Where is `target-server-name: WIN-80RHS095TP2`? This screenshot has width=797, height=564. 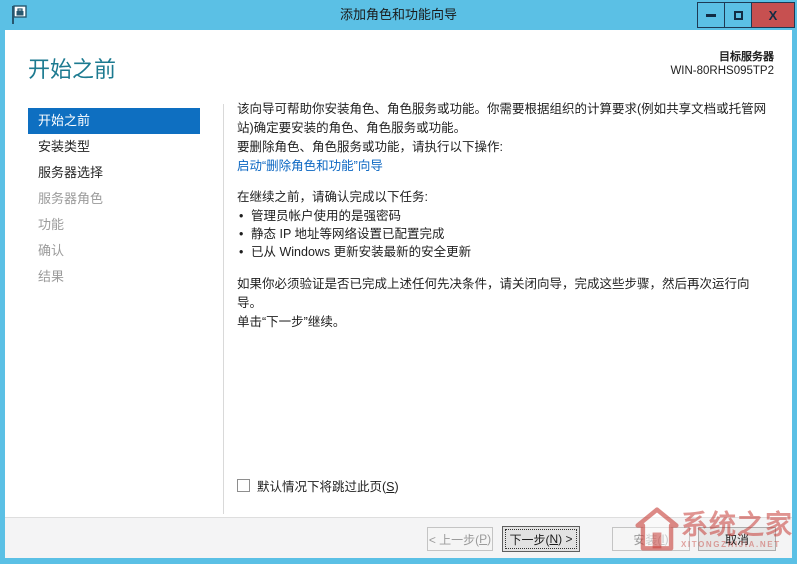
target-server-name: WIN-80RHS095TP2 is located at coordinates (722, 71).